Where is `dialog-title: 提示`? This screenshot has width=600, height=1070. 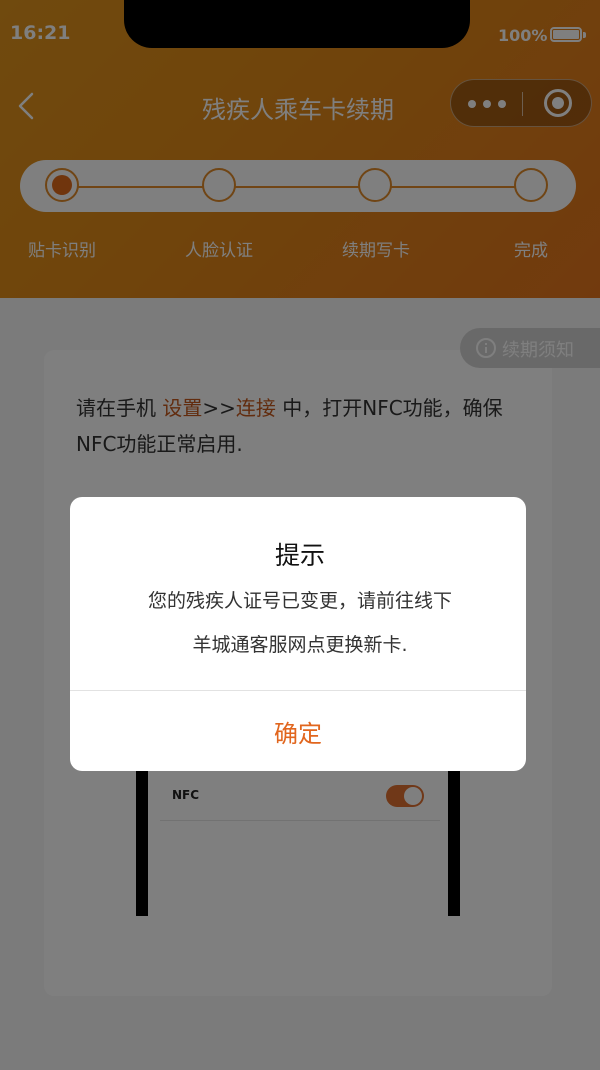 dialog-title: 提示 is located at coordinates (299, 555).